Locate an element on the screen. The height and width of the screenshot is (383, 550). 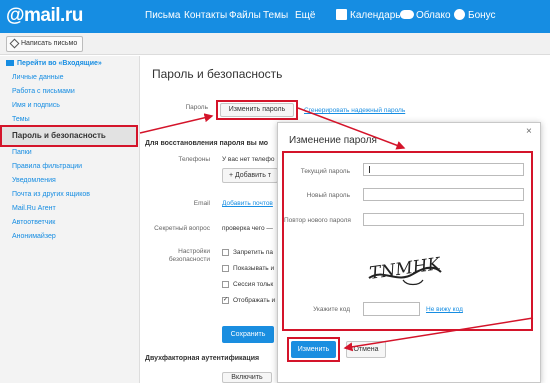
arrow-button-to-modal is located at coordinates (351, 128).